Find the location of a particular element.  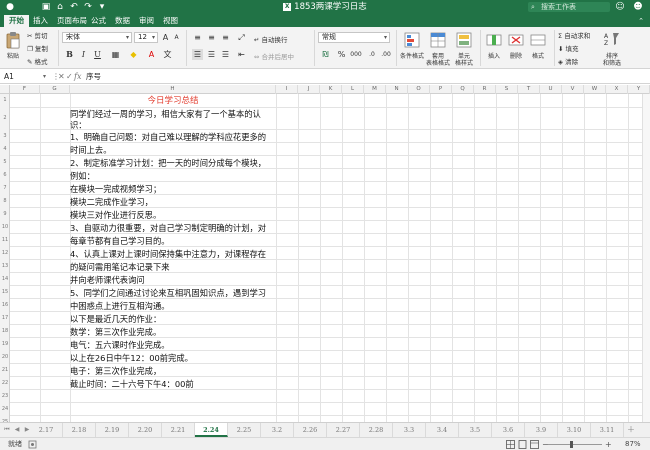

zoom-slider-handle is located at coordinates (571, 444).